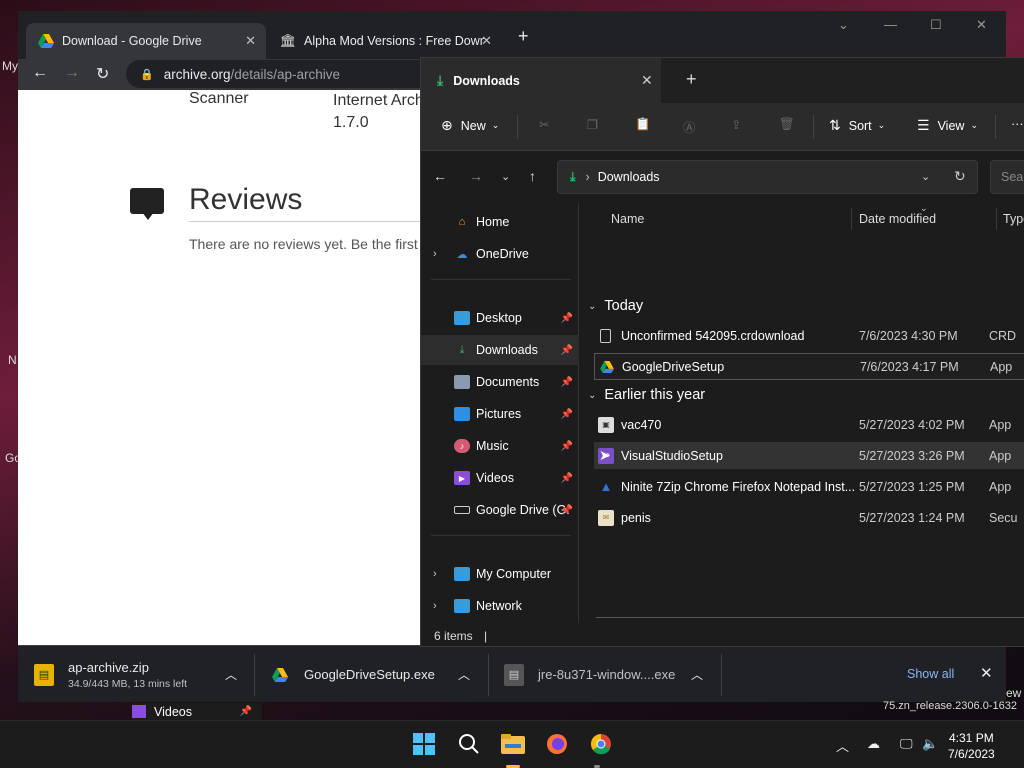 This screenshot has height=768, width=1024. What do you see at coordinates (424, 744) in the screenshot?
I see `windows-start-icon` at bounding box center [424, 744].